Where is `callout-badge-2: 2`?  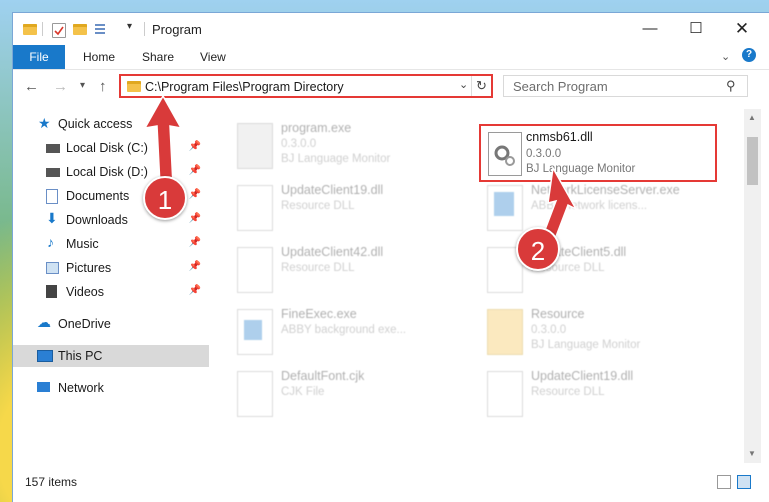 callout-badge-2: 2 is located at coordinates (538, 249).